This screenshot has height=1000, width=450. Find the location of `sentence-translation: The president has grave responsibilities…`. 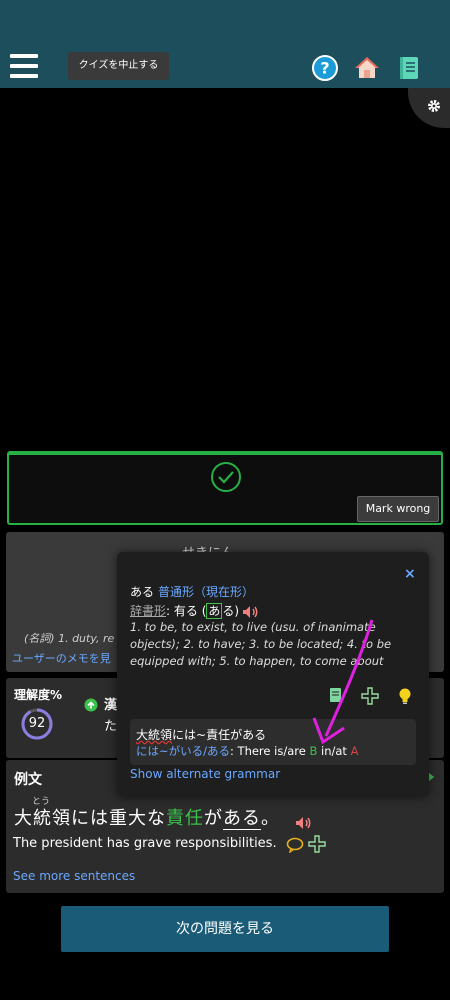

sentence-translation: The president has grave responsibilities… is located at coordinates (145, 843).